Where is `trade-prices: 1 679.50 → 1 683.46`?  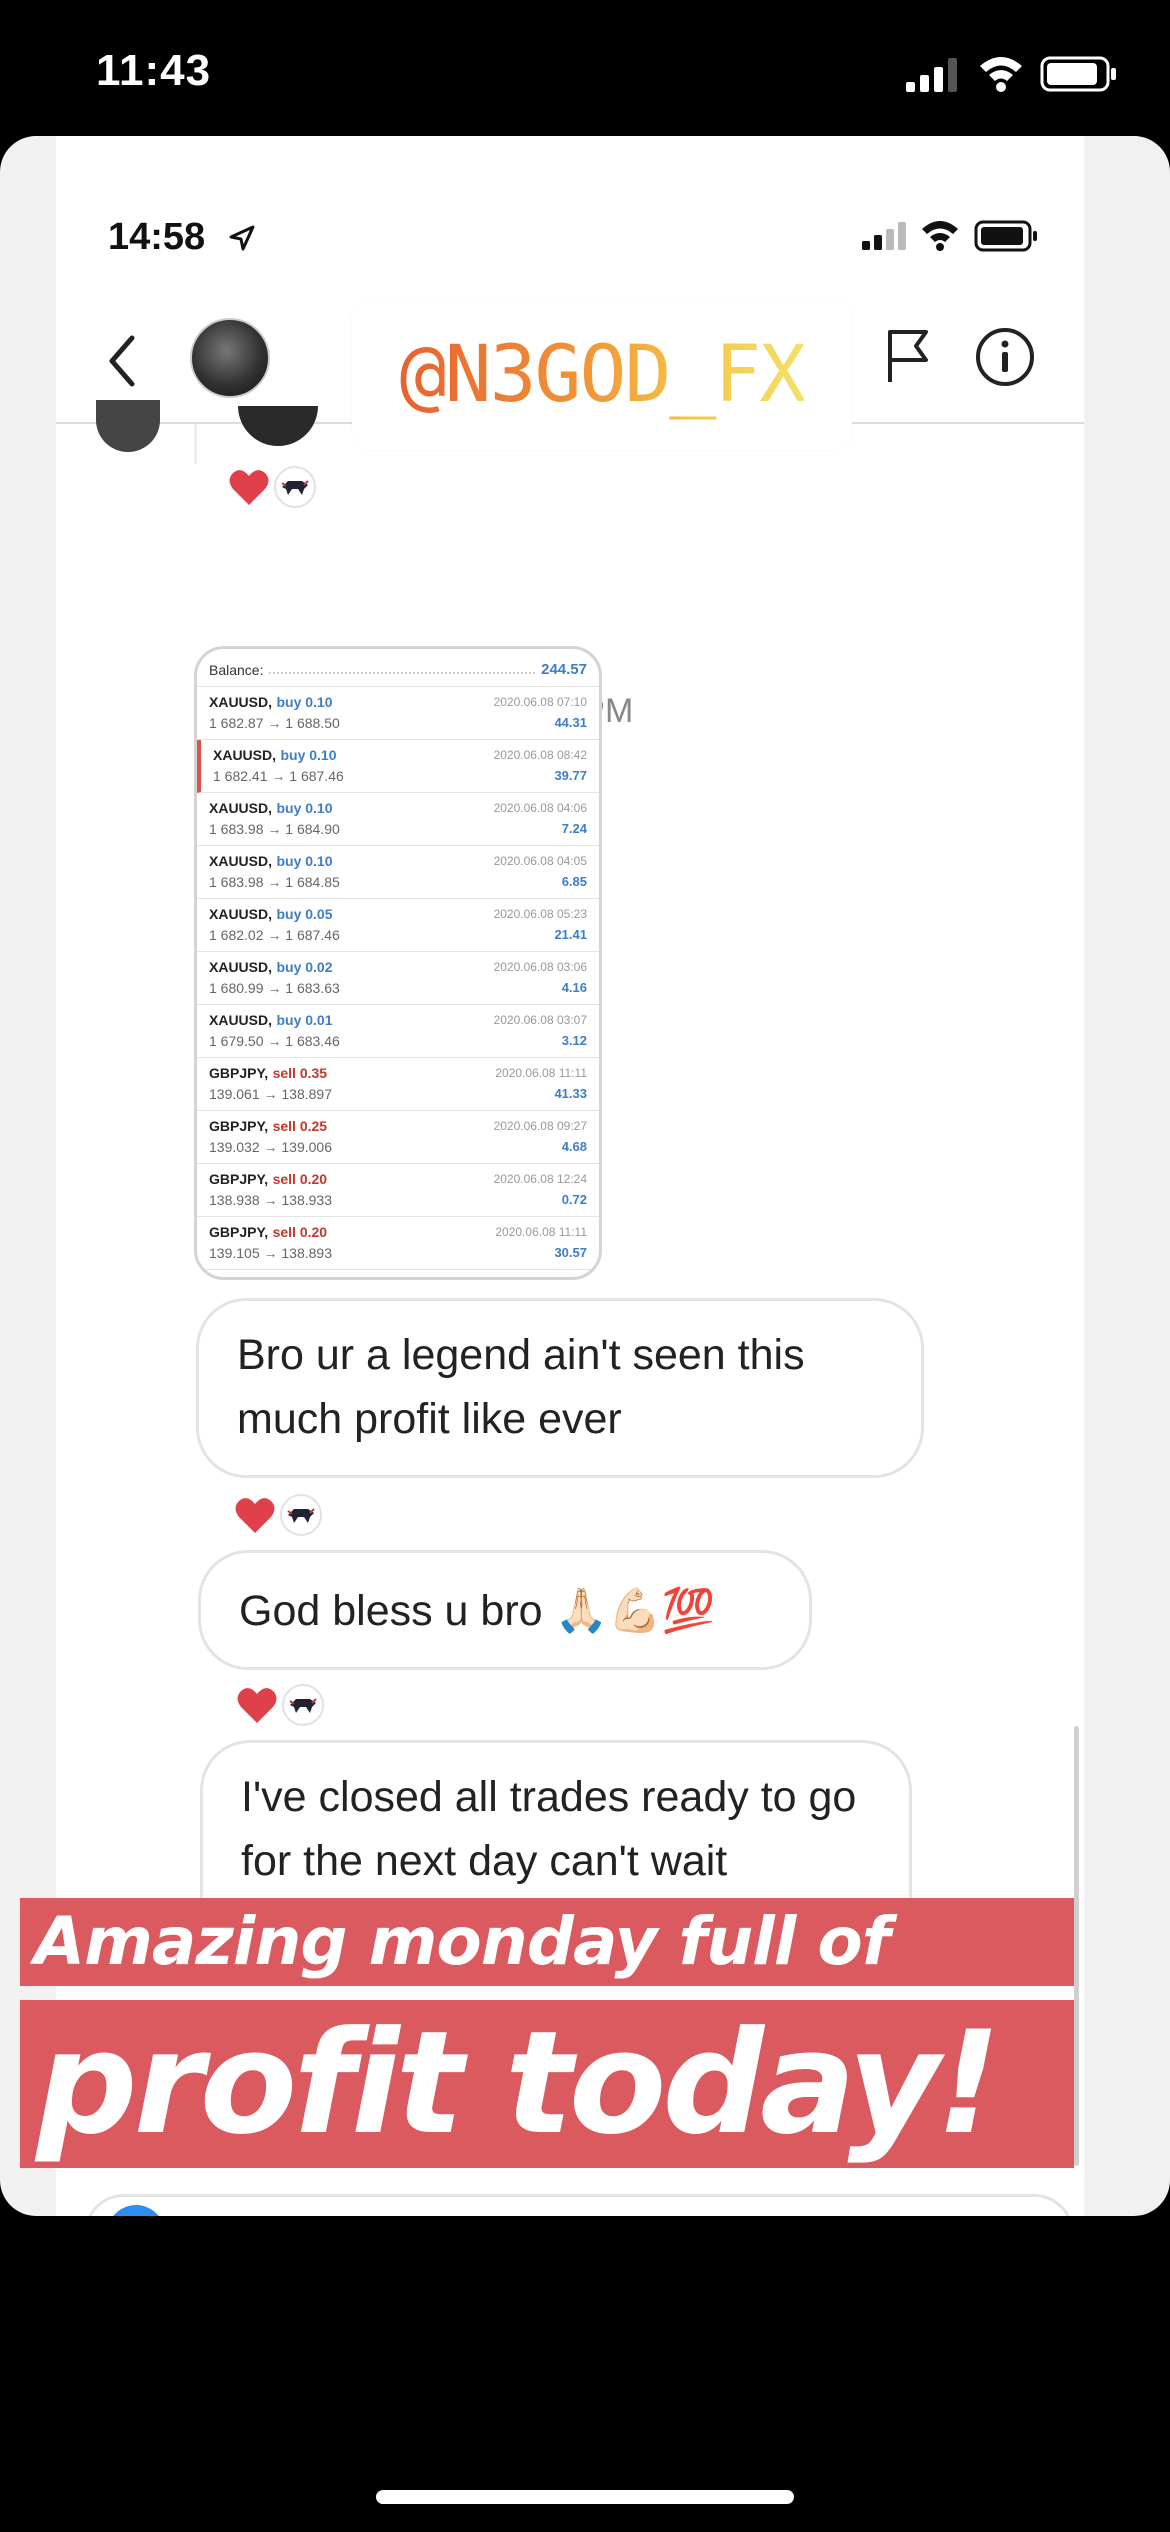 trade-prices: 1 679.50 → 1 683.46 is located at coordinates (274, 1041).